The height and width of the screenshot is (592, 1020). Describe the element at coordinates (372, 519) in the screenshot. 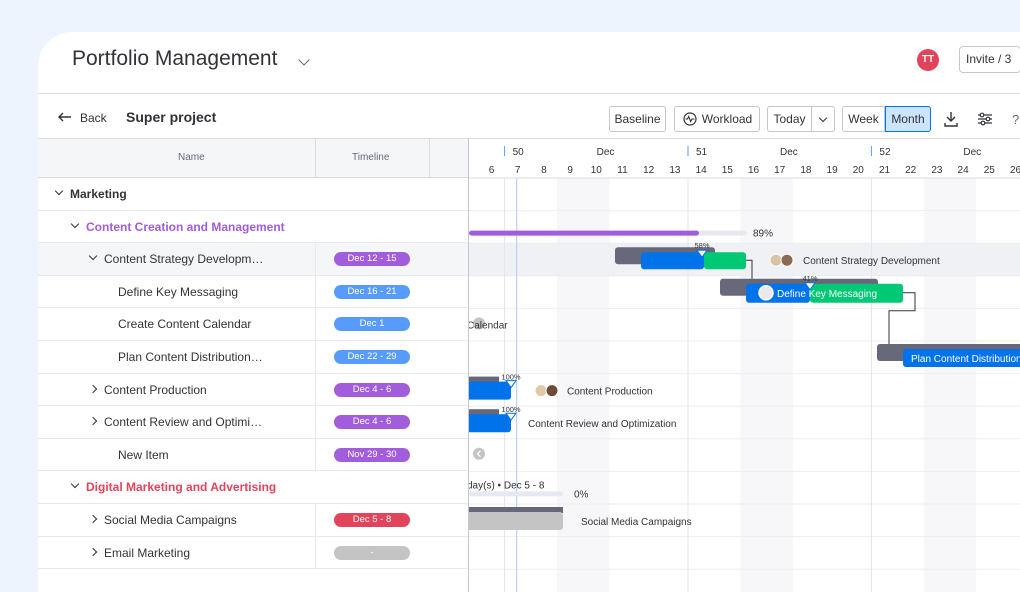

I see `timeline-pill: Dec 5 - 8` at that location.